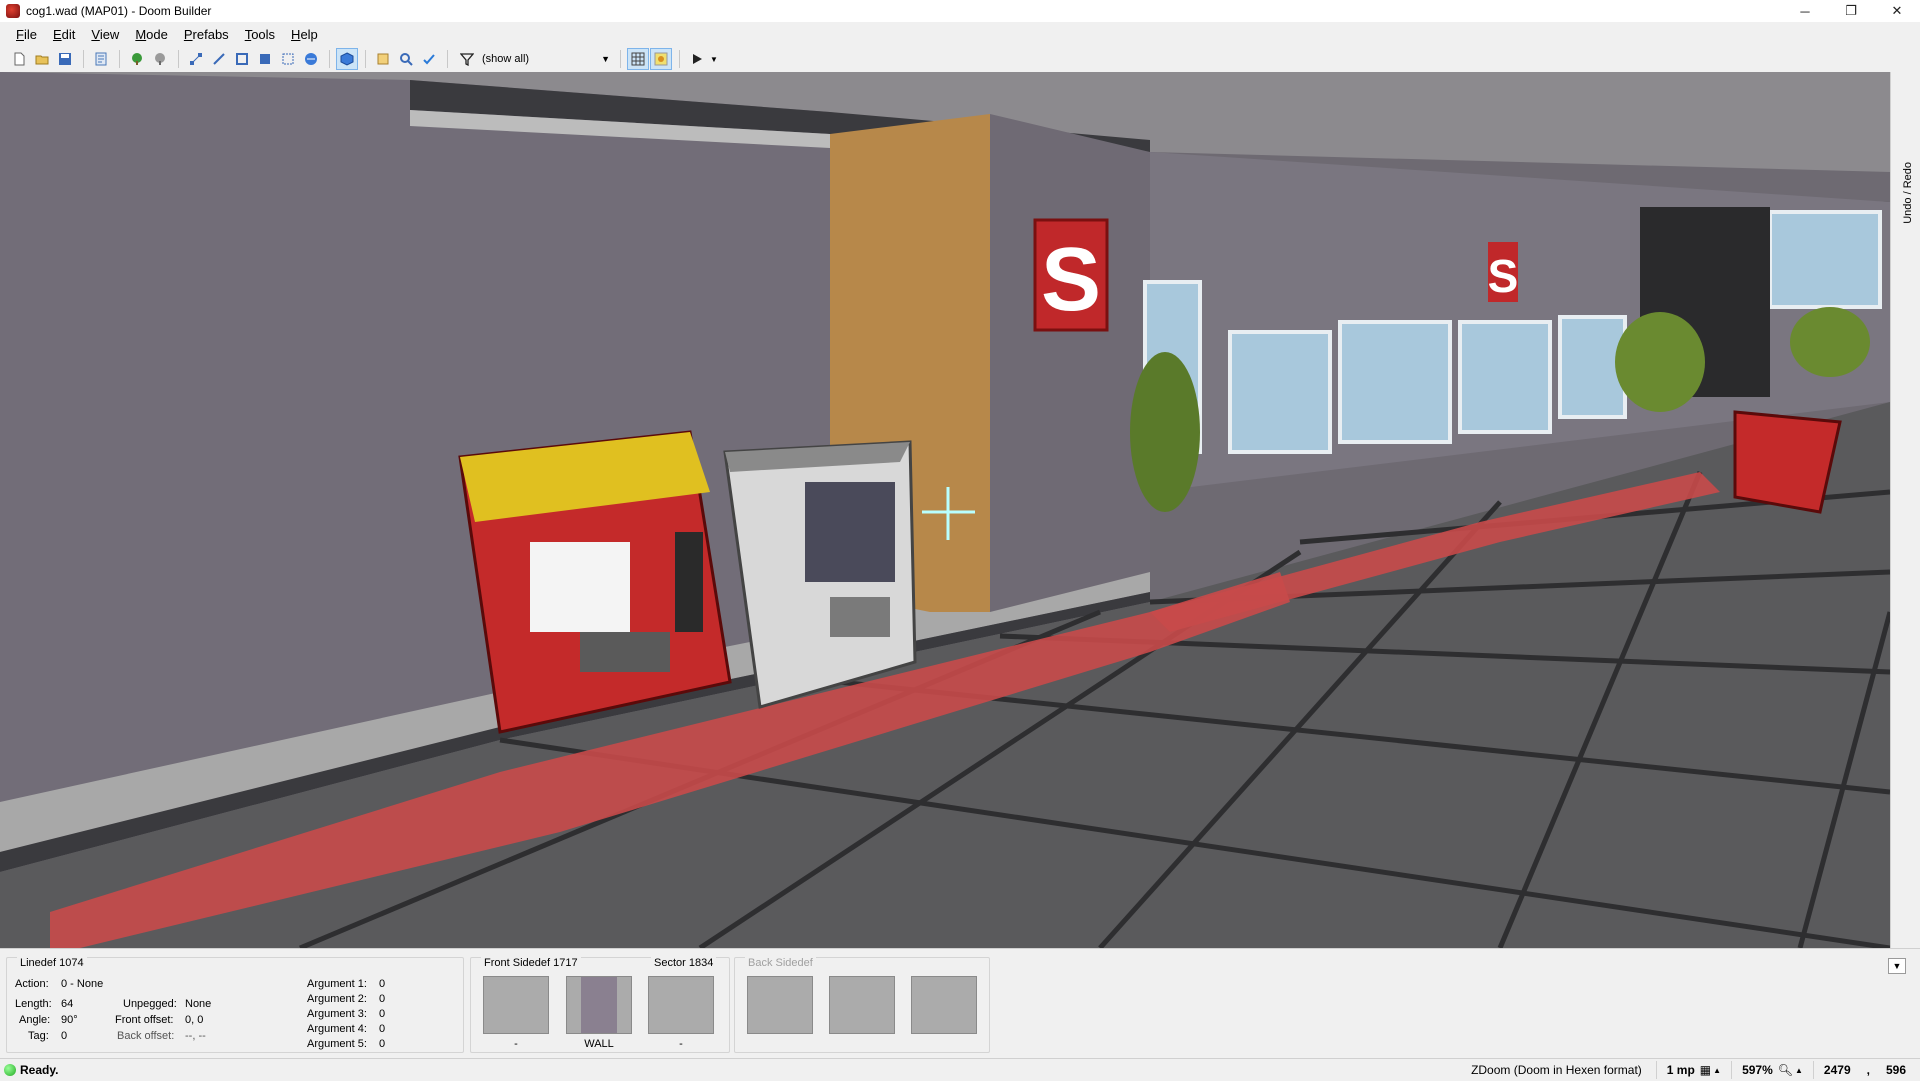  I want to click on things-filter-dropdown: (show all) ▼, so click(544, 59).